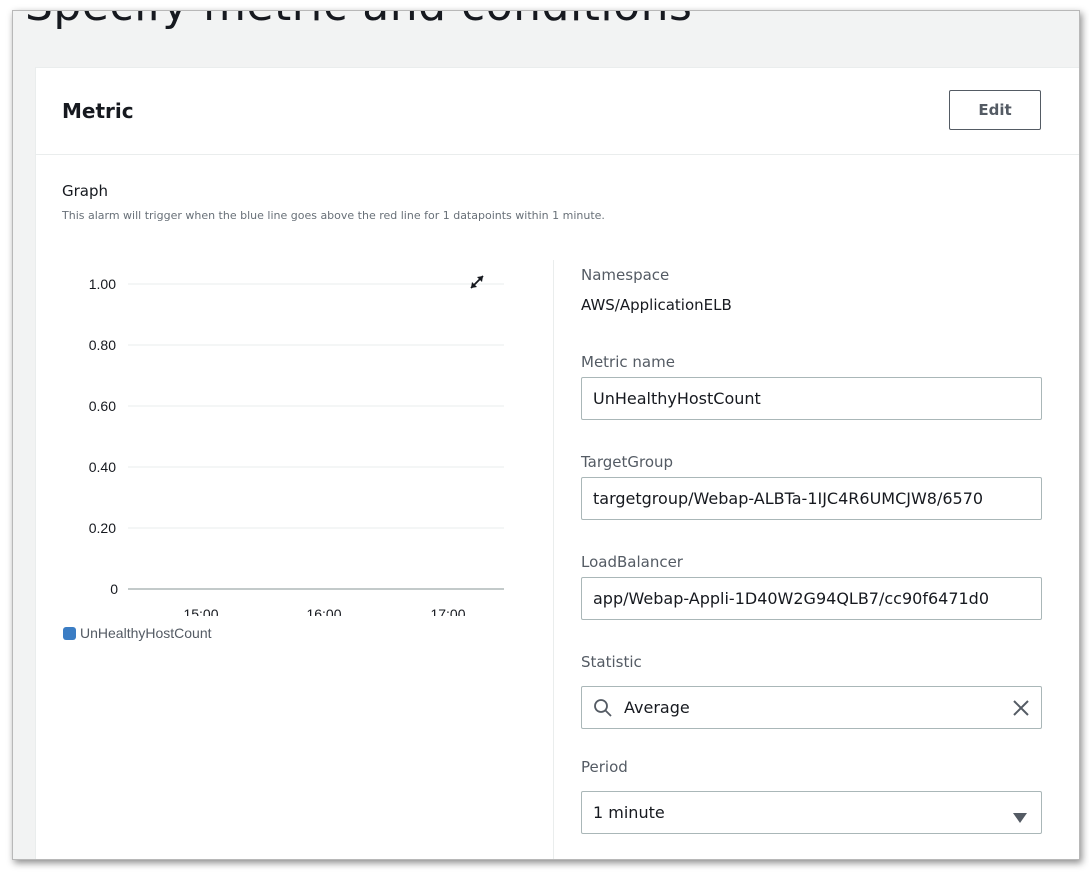 Image resolution: width=1089 pixels, height=874 pixels. What do you see at coordinates (632, 562) in the screenshot?
I see `load-balancer-label: LoadBalancer` at bounding box center [632, 562].